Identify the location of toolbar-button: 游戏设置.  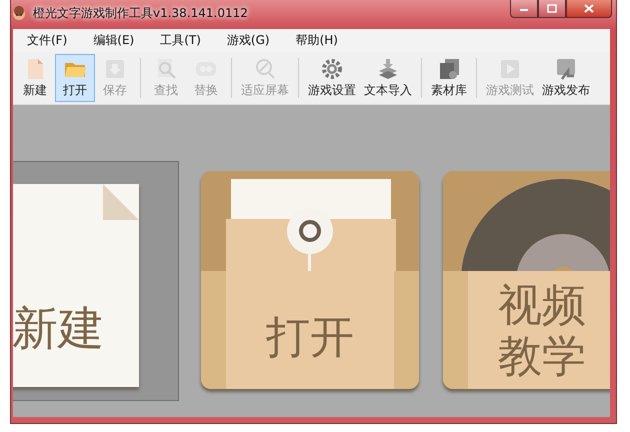
(332, 78).